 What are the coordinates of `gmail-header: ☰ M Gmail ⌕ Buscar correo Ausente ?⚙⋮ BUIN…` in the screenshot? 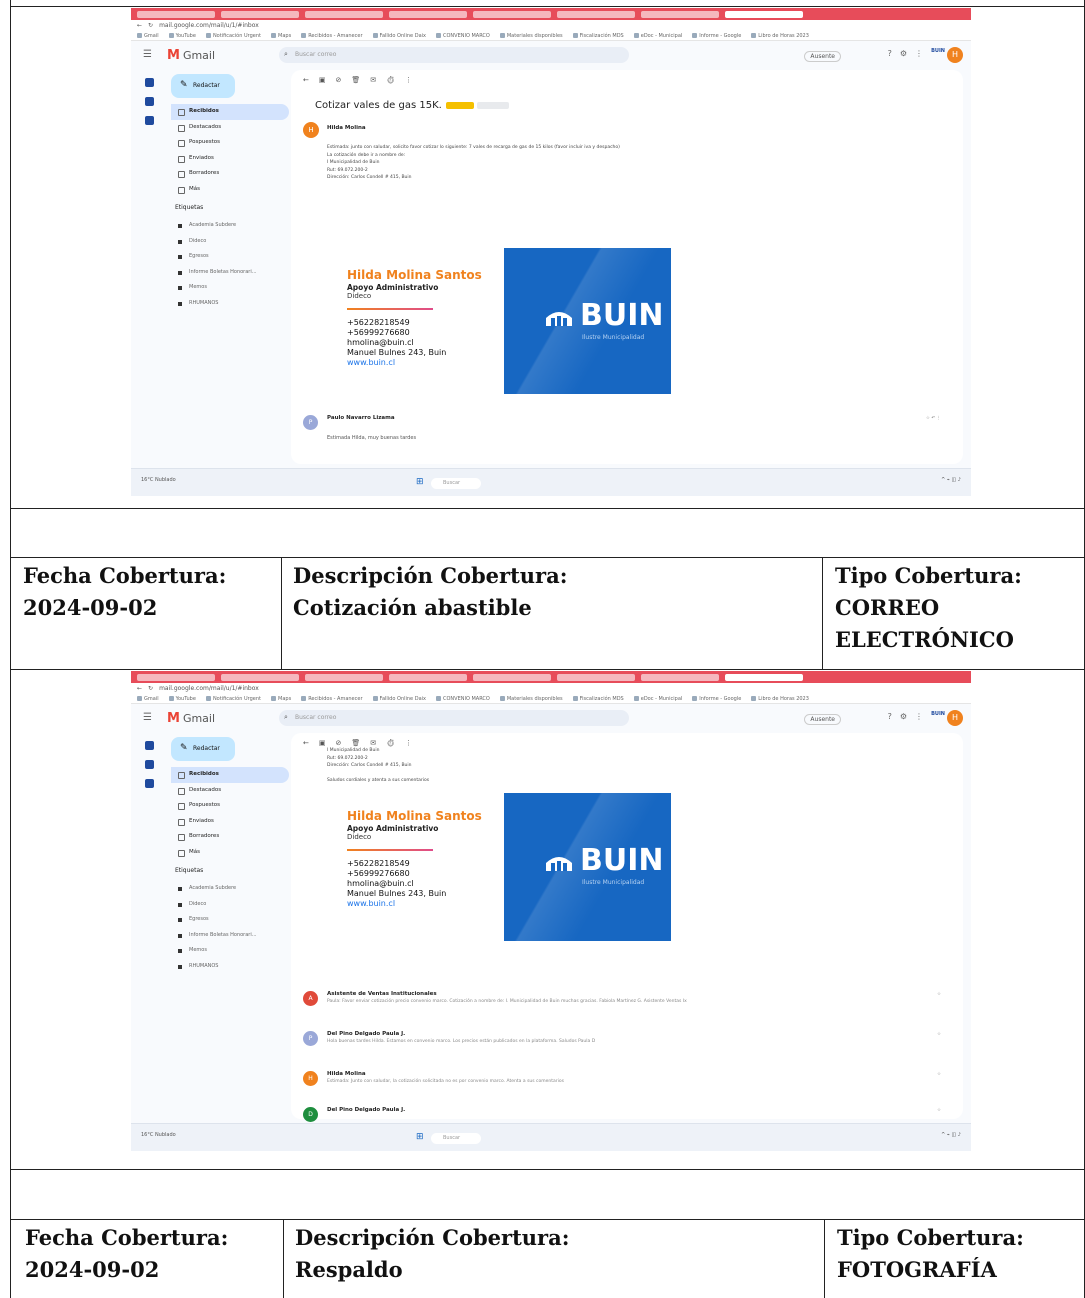 It's located at (551, 55).